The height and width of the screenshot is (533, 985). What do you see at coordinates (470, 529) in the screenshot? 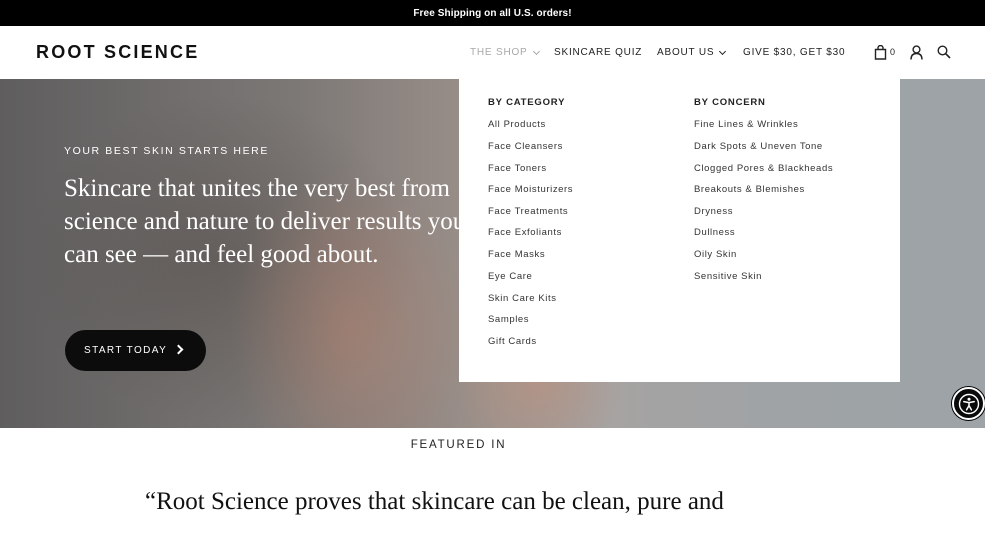
I see `press-quote-next-line` at bounding box center [470, 529].